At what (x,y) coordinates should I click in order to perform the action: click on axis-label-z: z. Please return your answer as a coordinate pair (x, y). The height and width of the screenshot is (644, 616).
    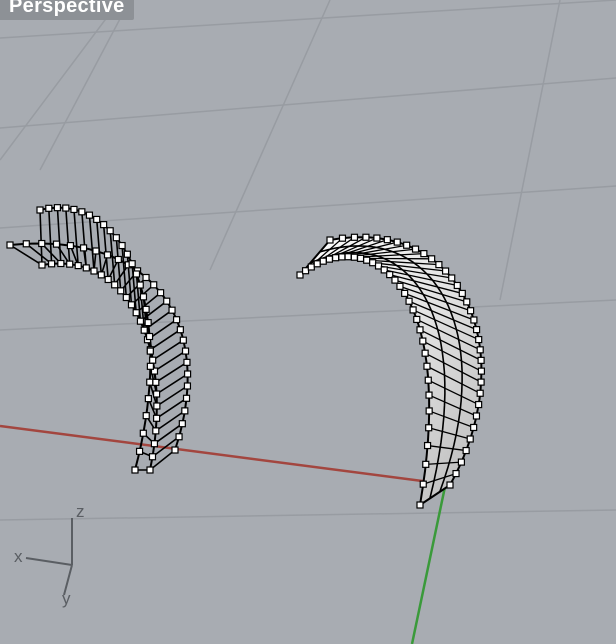
    Looking at the image, I should click on (80, 511).